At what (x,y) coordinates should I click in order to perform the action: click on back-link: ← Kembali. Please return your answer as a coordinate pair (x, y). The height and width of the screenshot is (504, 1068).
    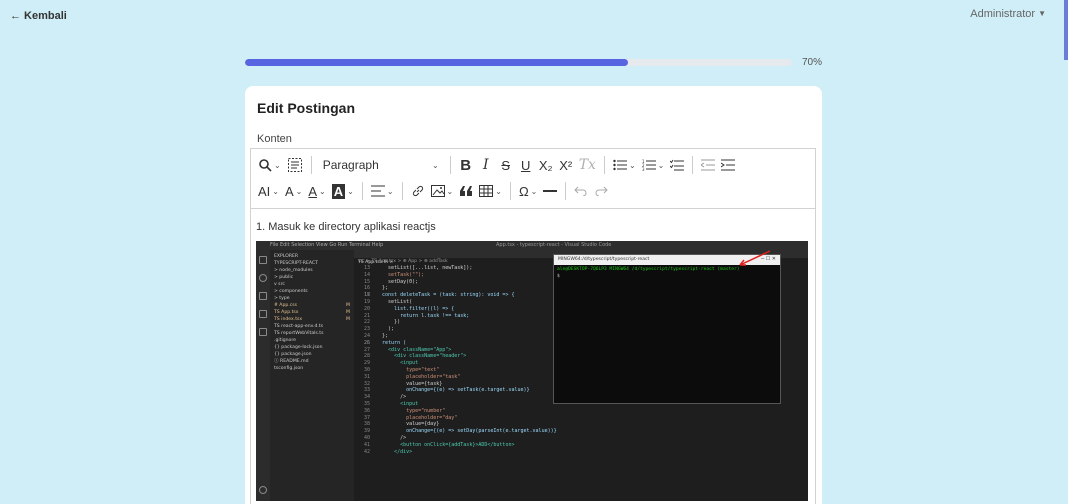
    Looking at the image, I should click on (38, 16).